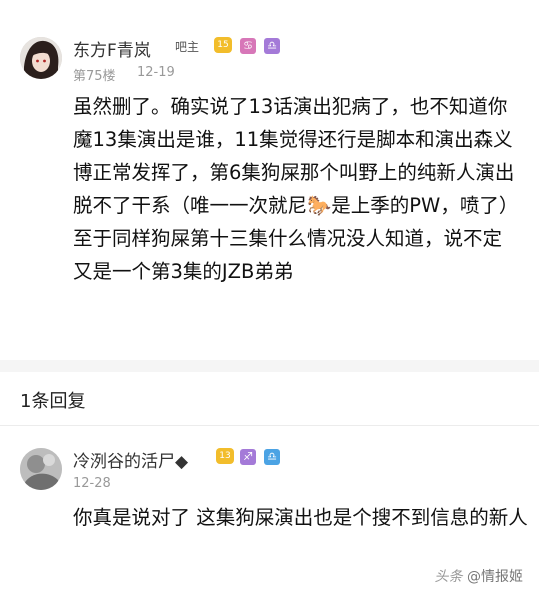 Image resolution: width=539 pixels, height=597 pixels. Describe the element at coordinates (94, 76) in the screenshot. I see `floor-number: 第75楼` at that location.